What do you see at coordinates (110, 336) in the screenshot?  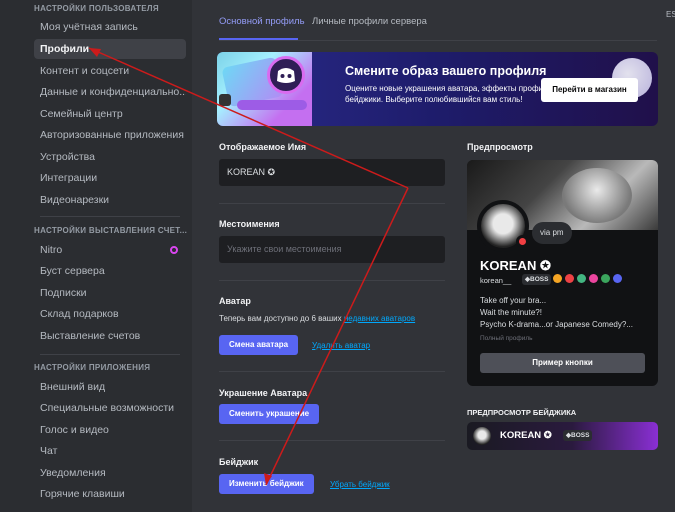 I see `sidebar-item-billing: Выставление счетов` at bounding box center [110, 336].